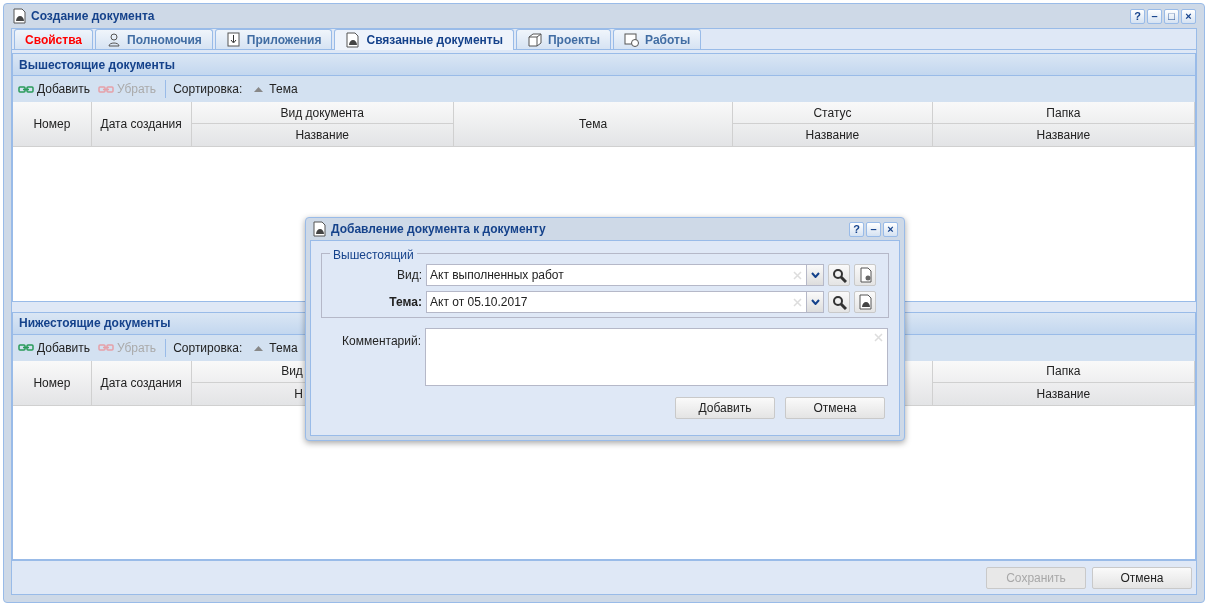  I want to click on combo-box: Акт выполненных работ, so click(625, 275).